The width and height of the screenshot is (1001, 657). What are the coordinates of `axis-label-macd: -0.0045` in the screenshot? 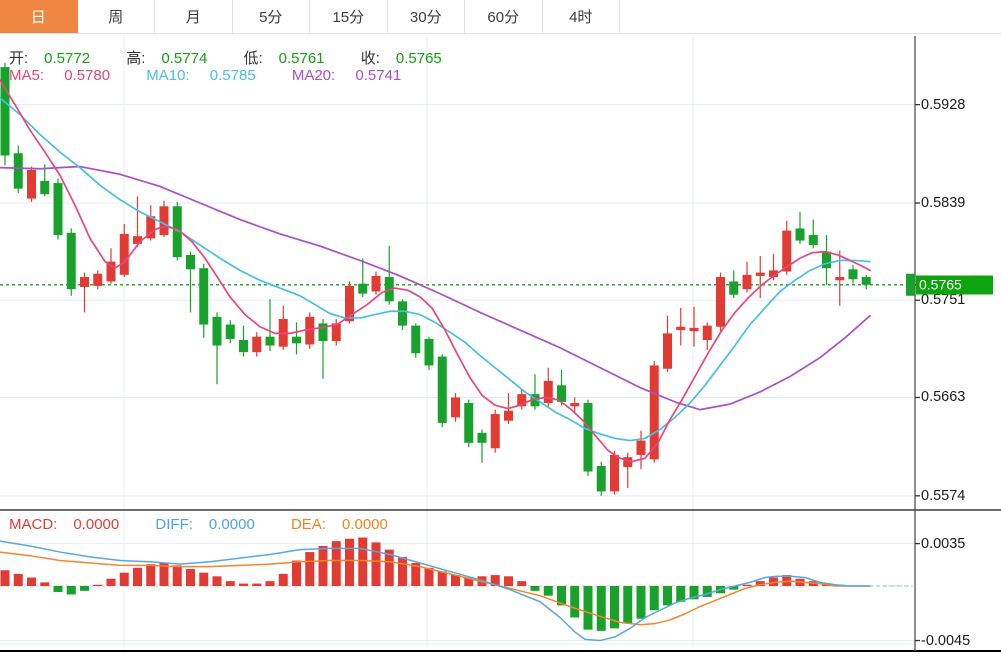 It's located at (946, 640).